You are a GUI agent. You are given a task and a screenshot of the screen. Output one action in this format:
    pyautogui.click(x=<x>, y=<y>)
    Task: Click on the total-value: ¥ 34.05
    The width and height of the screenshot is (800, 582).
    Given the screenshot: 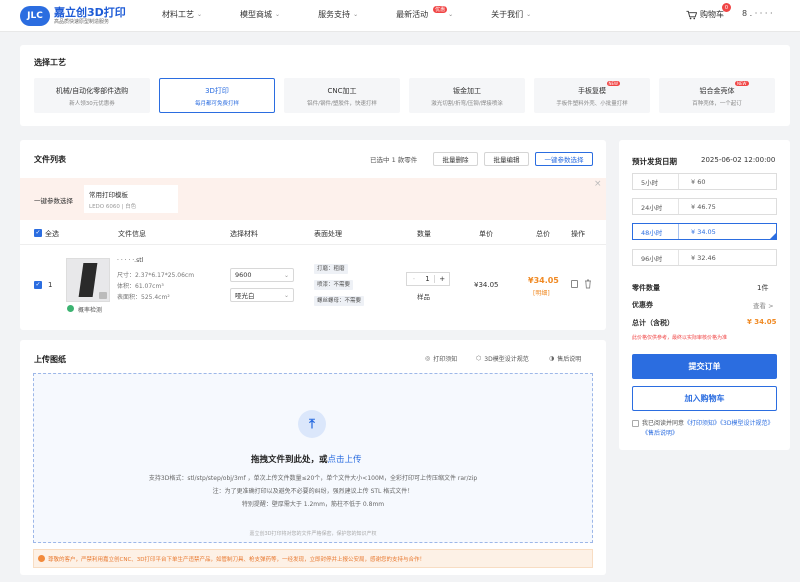 What is the action you would take?
    pyautogui.click(x=762, y=322)
    